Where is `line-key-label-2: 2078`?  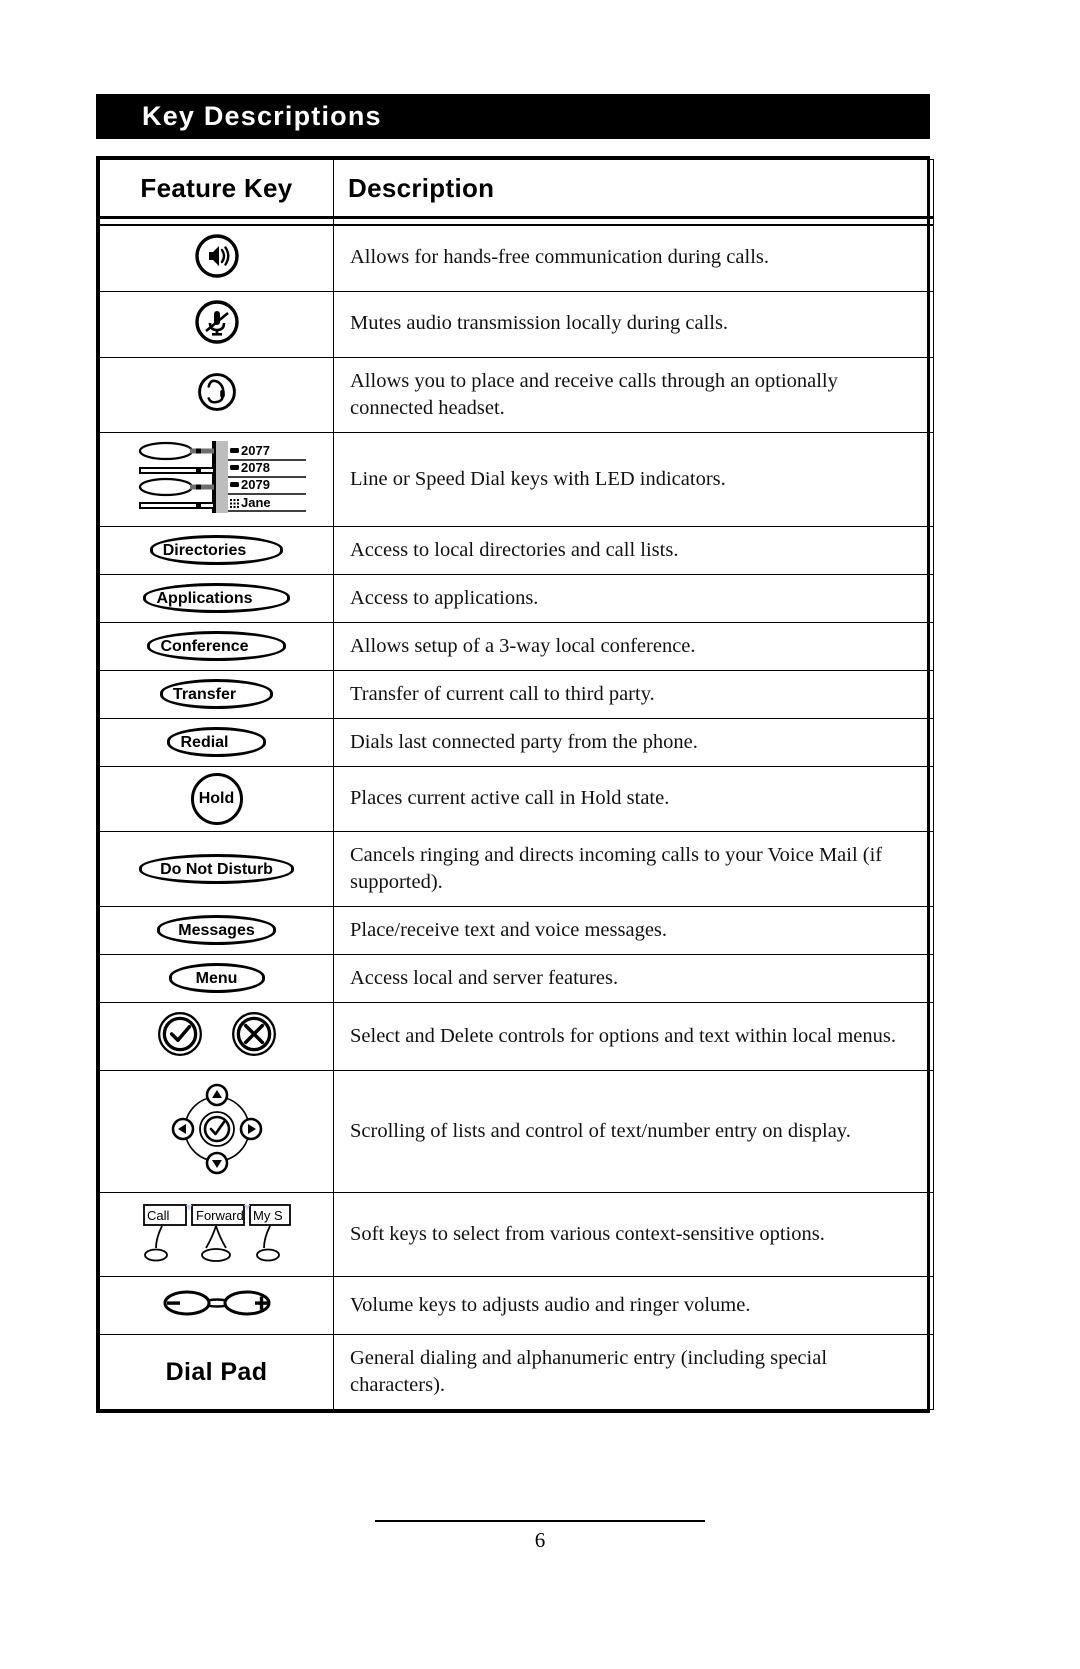 line-key-label-2: 2078 is located at coordinates (255, 467).